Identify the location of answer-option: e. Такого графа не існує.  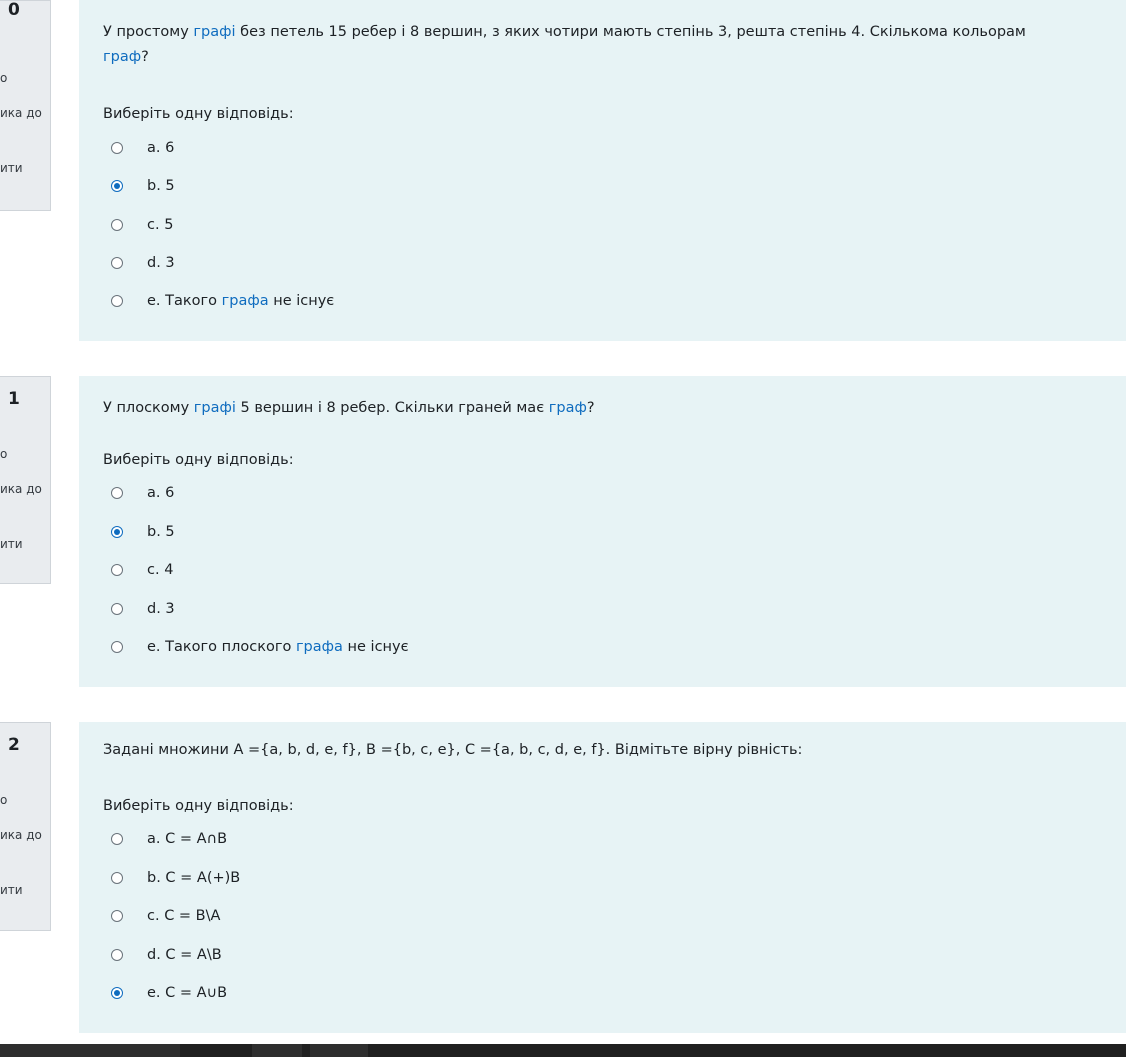
(222, 301).